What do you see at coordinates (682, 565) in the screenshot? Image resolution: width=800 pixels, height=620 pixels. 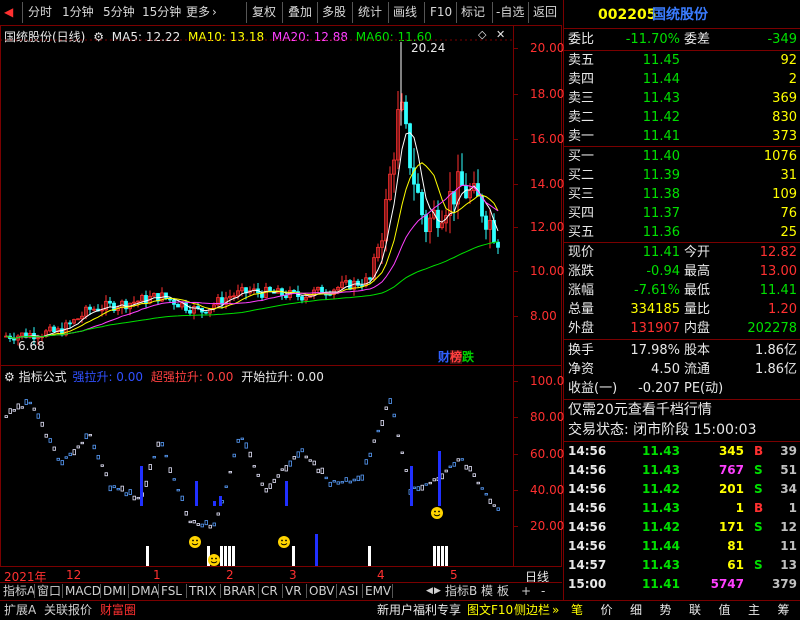 I see `tick-row: 14:57 11.43 61 S 13` at bounding box center [682, 565].